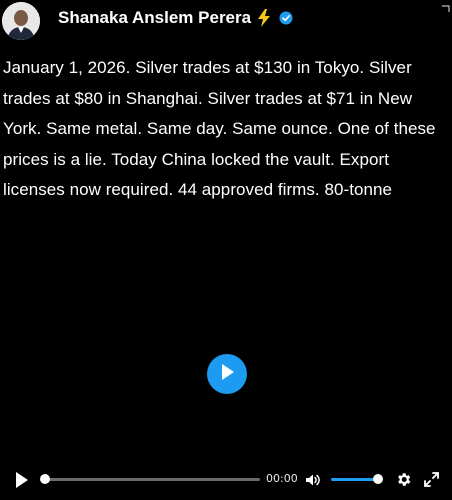 This screenshot has height=500, width=452. What do you see at coordinates (403, 479) in the screenshot?
I see `gear-icon` at bounding box center [403, 479].